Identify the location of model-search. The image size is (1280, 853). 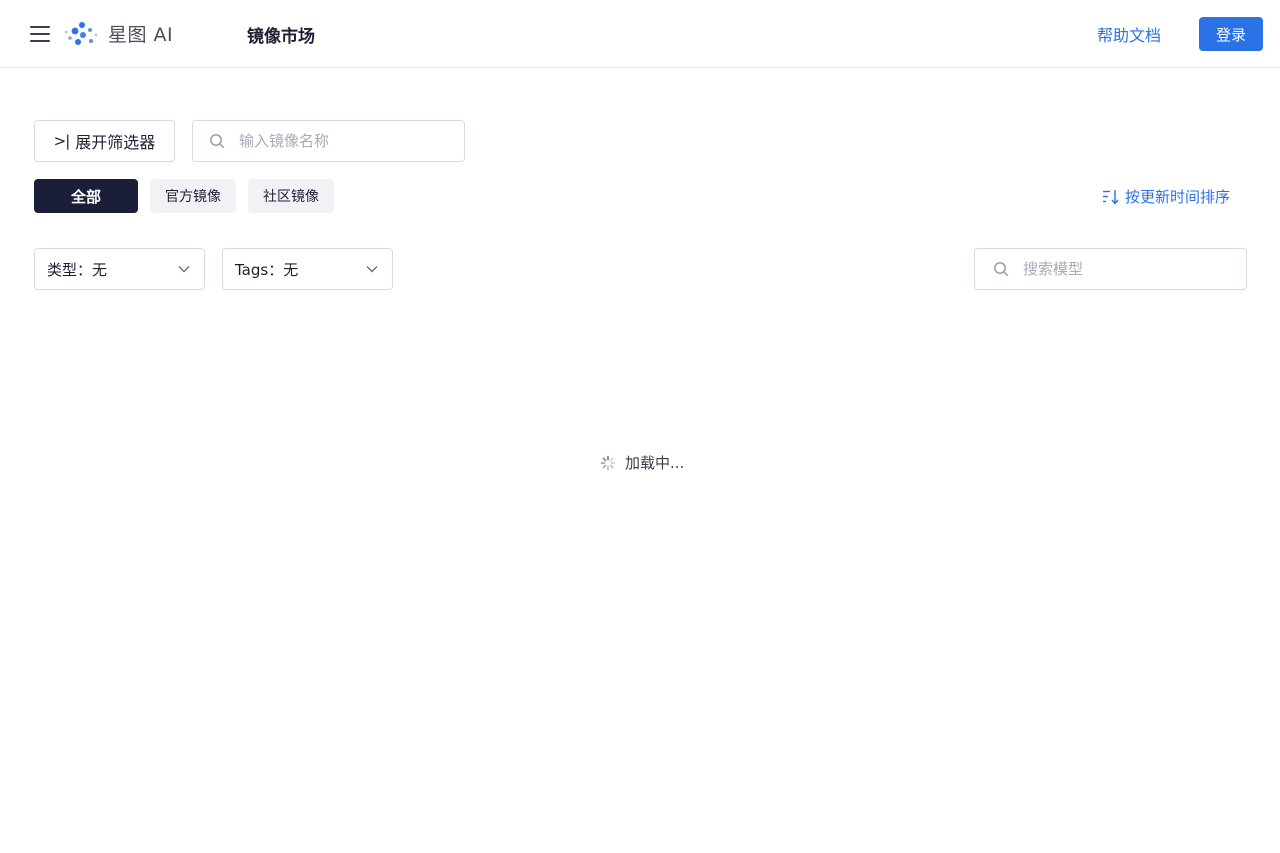
(1110, 269).